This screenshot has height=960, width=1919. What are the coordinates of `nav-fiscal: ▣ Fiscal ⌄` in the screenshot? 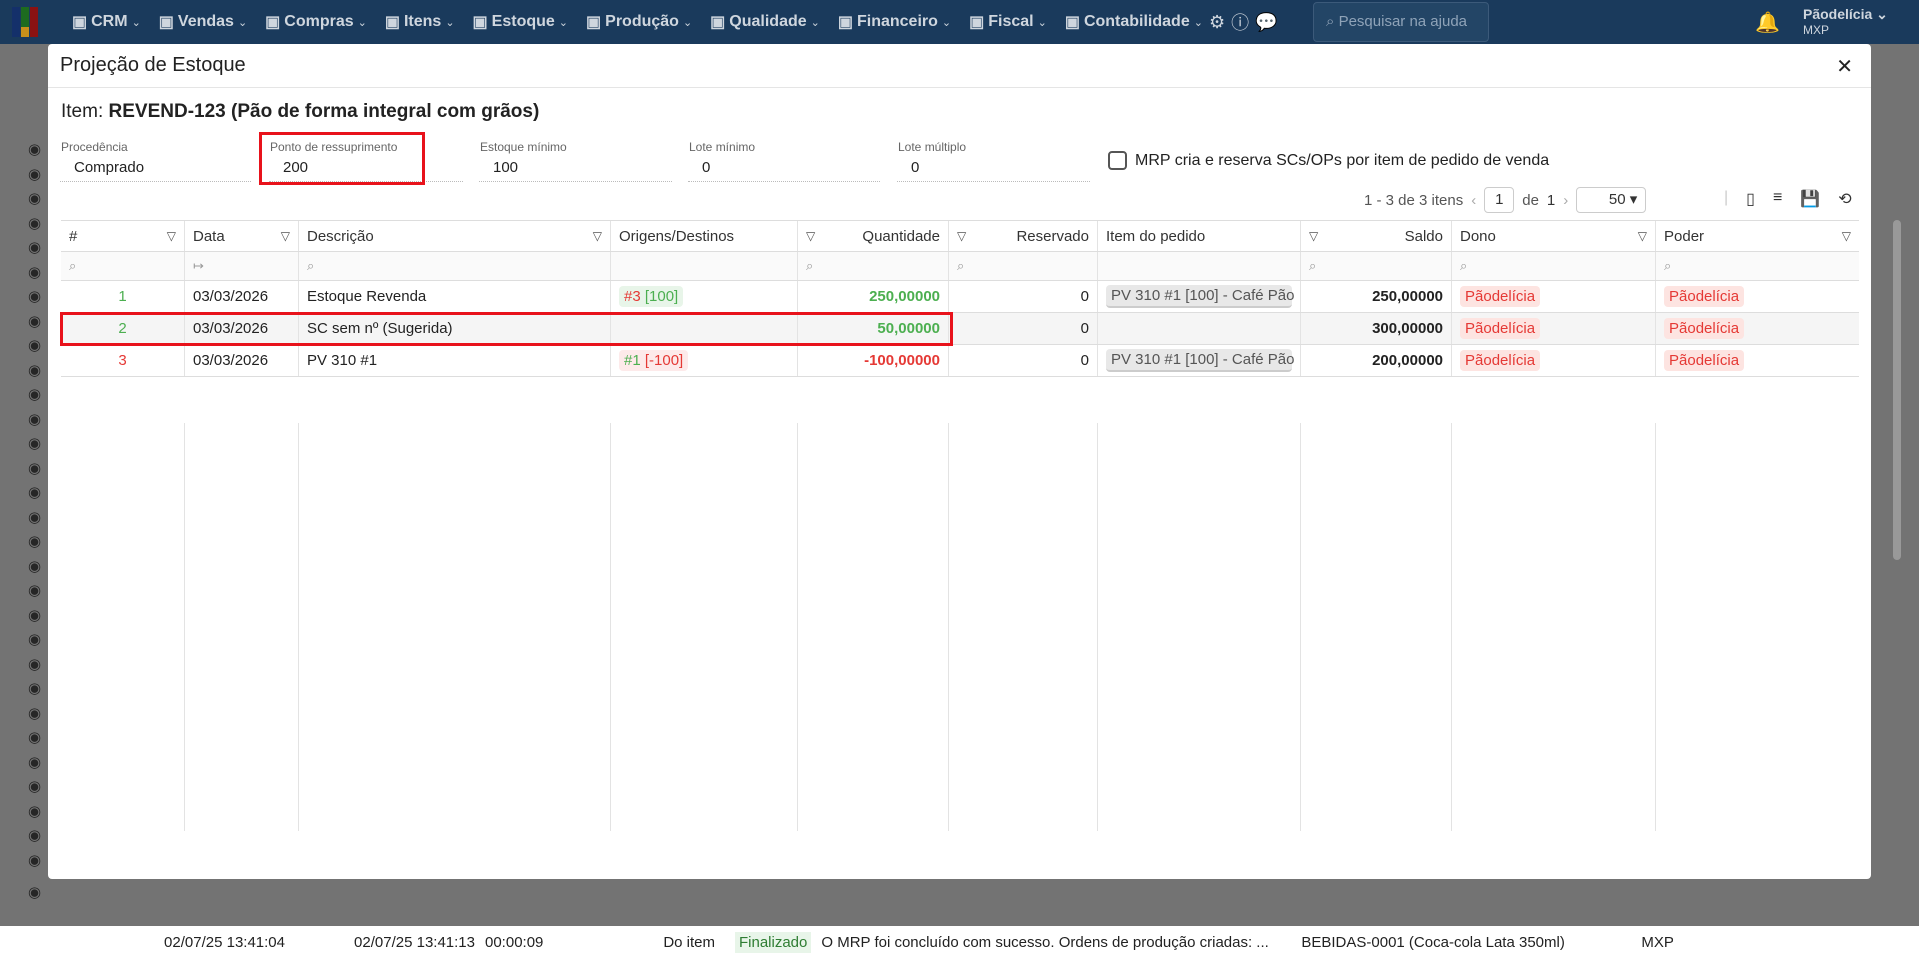 It's located at (1008, 22).